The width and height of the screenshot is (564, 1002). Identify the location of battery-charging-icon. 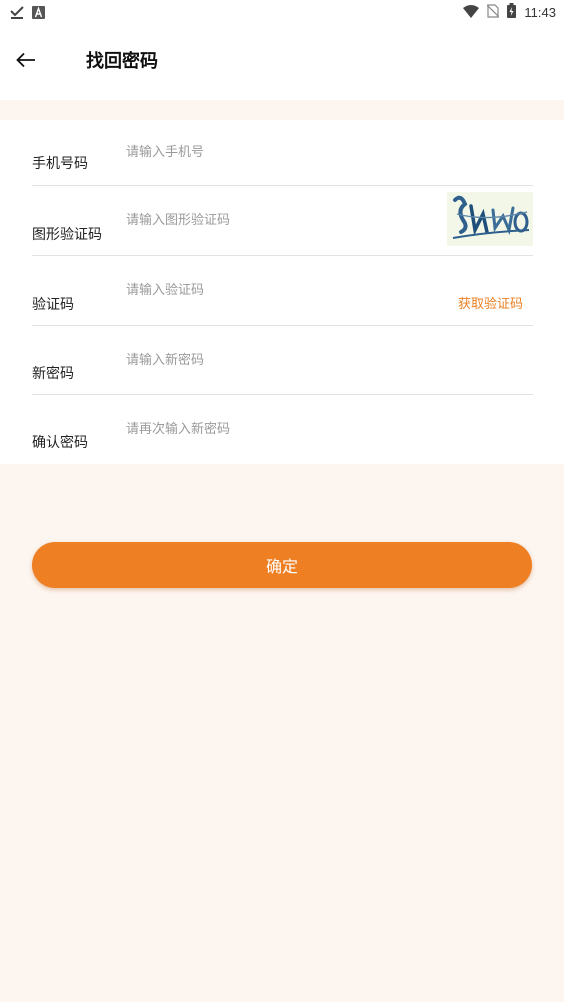
(512, 12).